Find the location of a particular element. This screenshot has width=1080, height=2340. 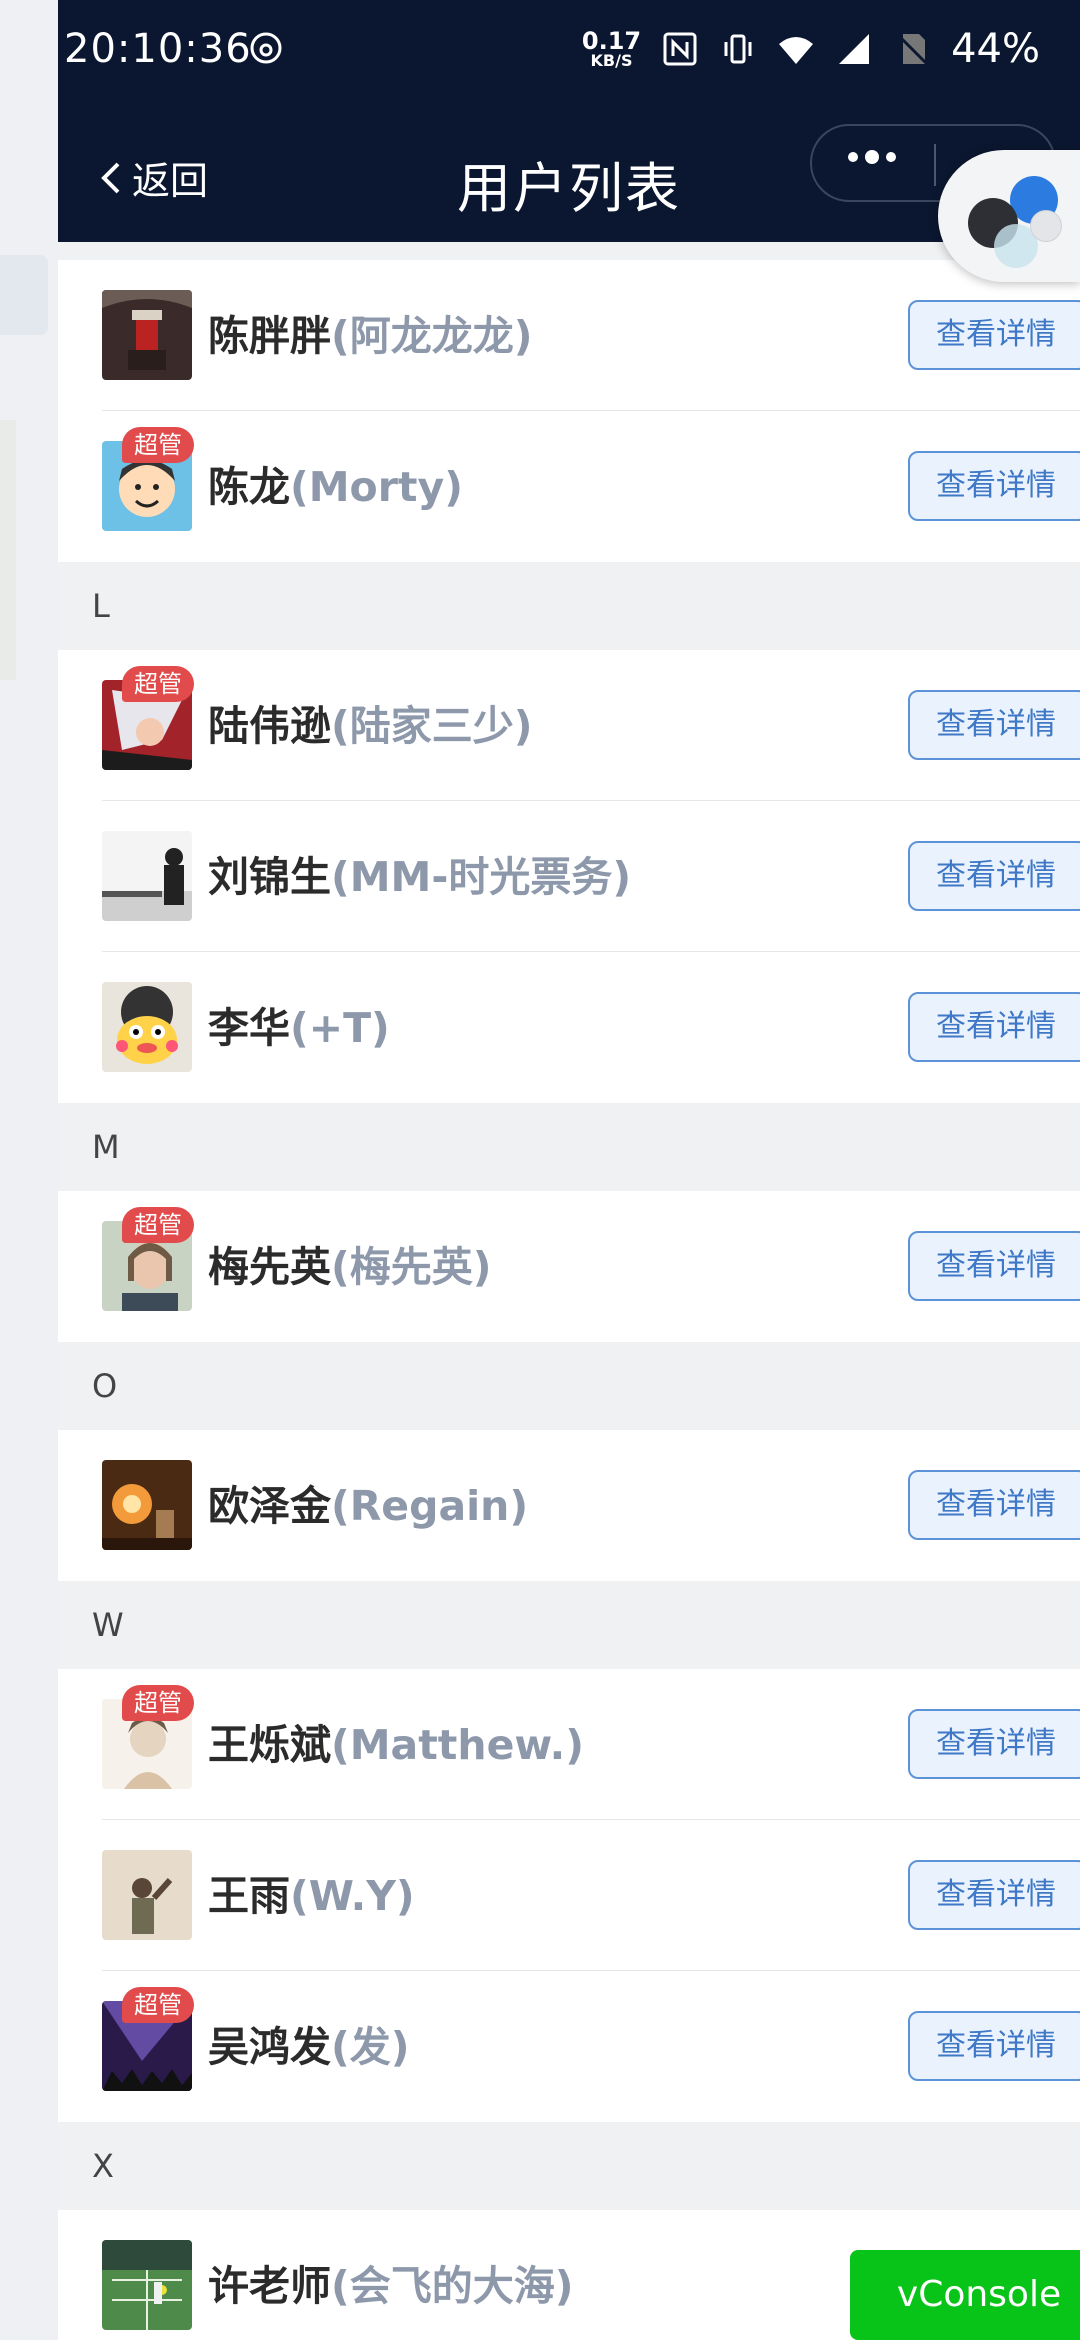

user-real-name: 欧泽金 is located at coordinates (269, 1506).